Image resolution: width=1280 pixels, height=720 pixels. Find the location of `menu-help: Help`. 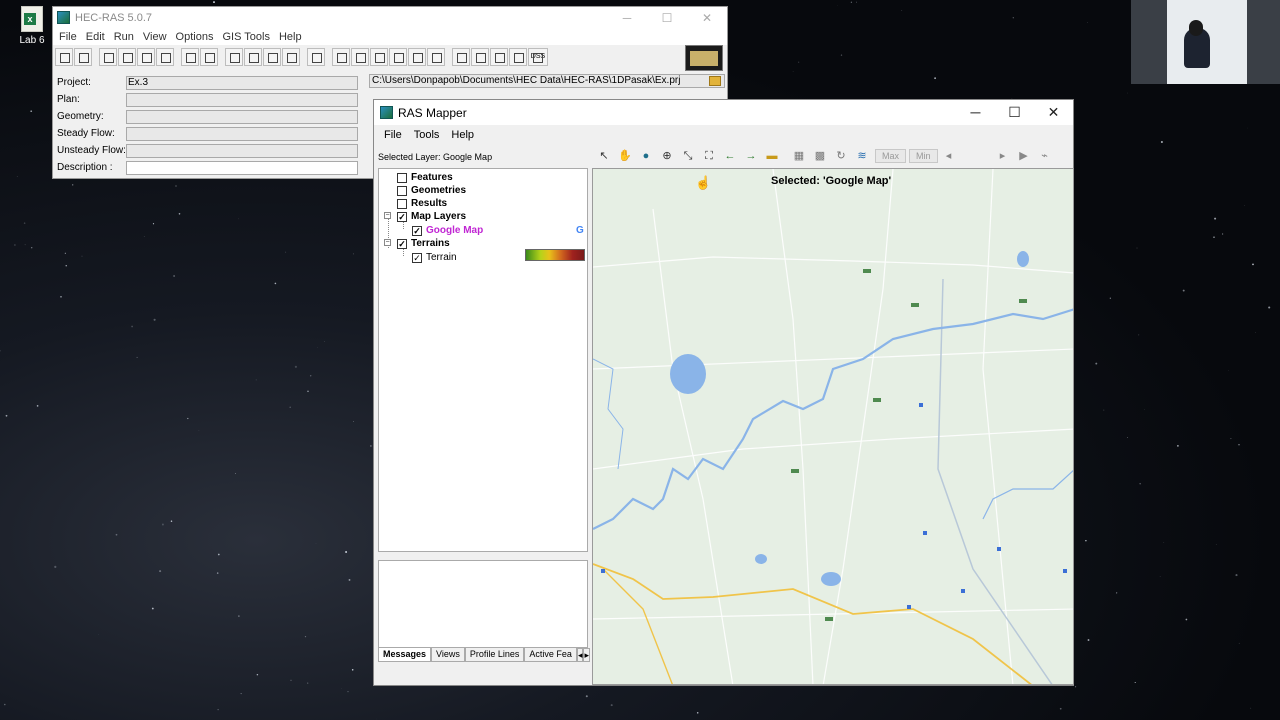

menu-help: Help is located at coordinates (292, 37).